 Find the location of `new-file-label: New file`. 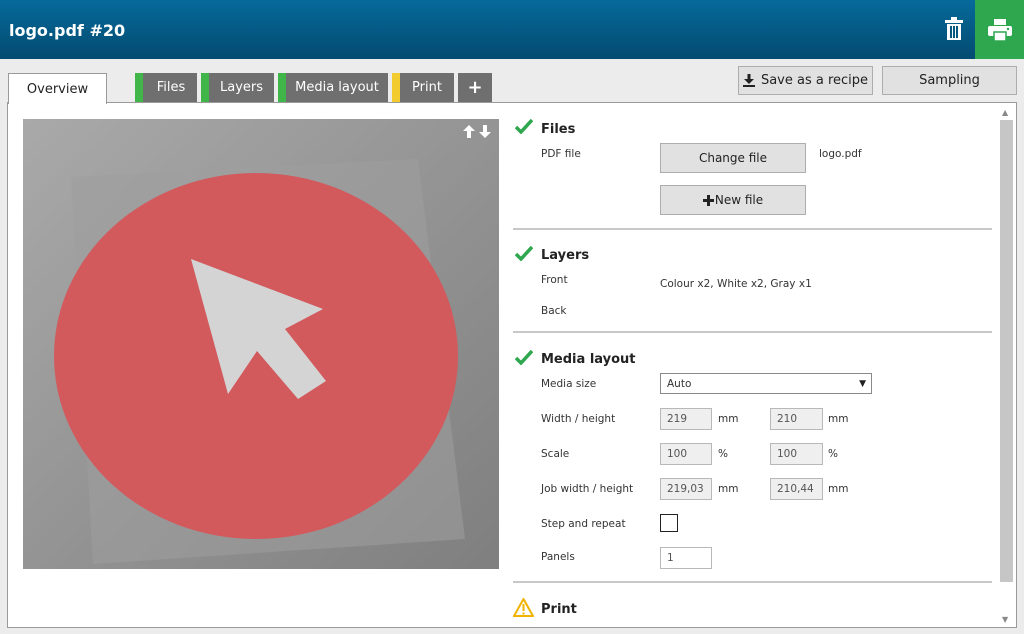

new-file-label: New file is located at coordinates (739, 200).